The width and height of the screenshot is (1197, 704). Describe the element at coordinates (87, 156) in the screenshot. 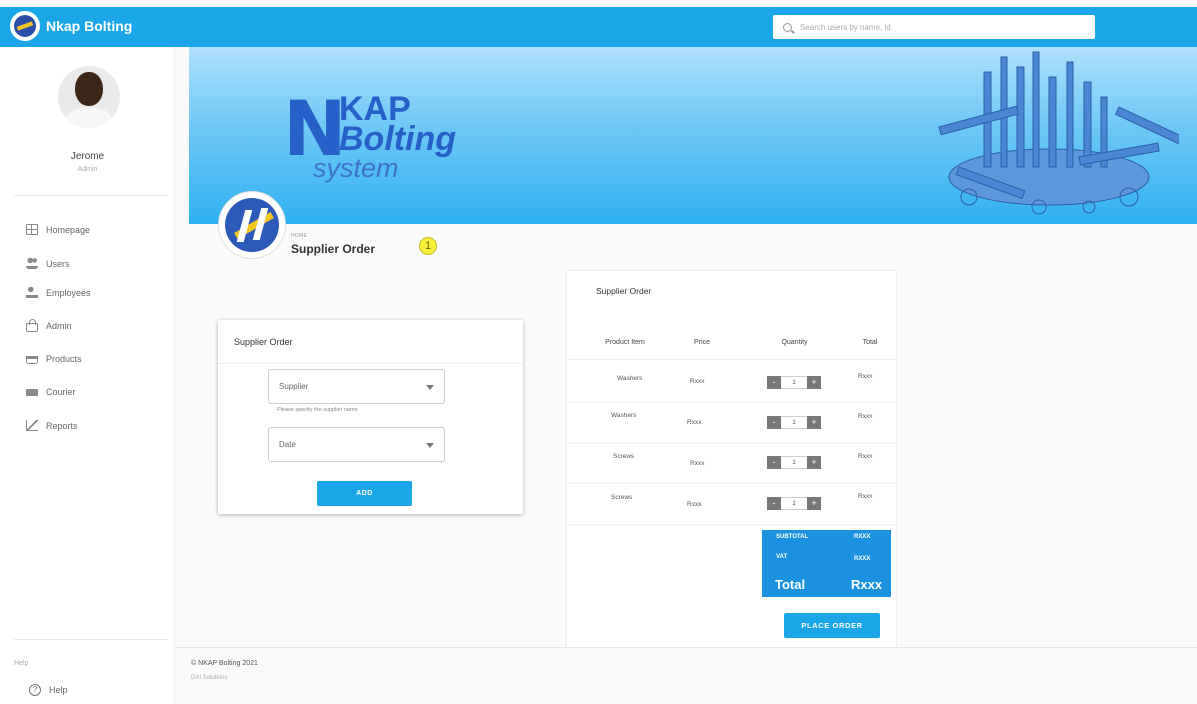

I see `profile-name: Jerome` at that location.